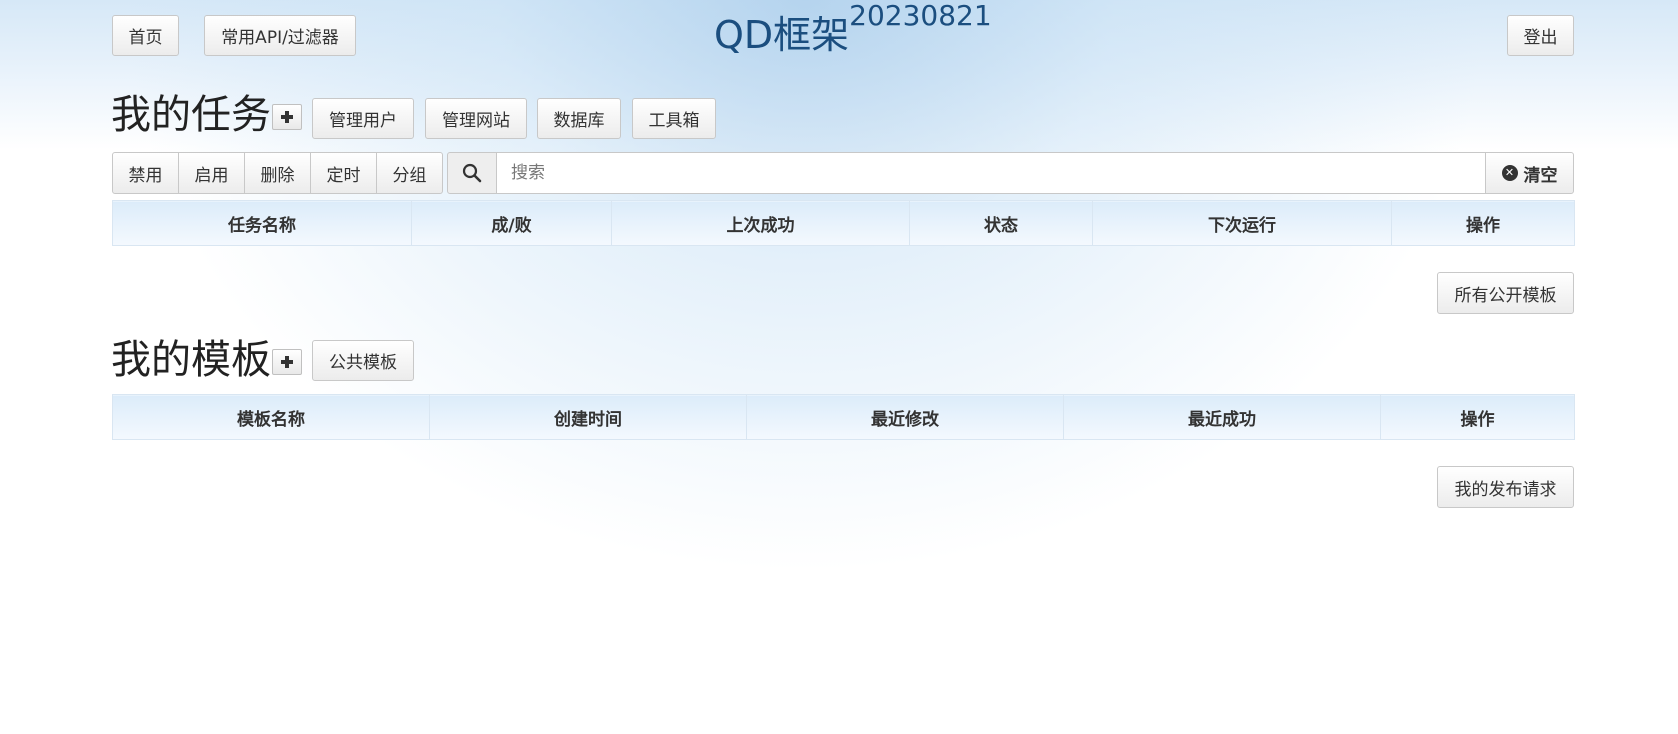 Image resolution: width=1678 pixels, height=734 pixels. What do you see at coordinates (905, 417) in the screenshot?
I see `col-last-modified: 最近修改` at bounding box center [905, 417].